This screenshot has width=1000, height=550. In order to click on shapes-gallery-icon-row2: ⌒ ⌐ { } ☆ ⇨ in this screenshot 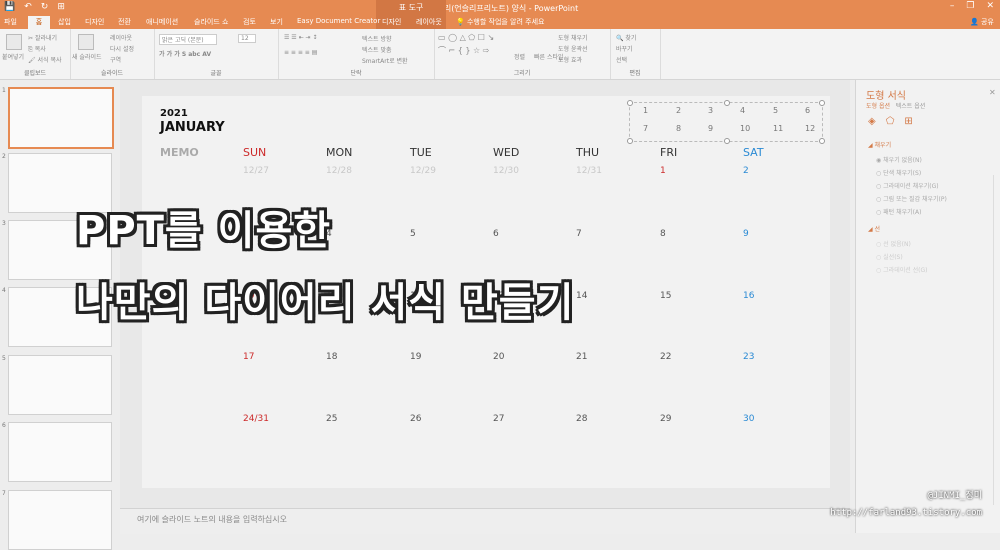, I will do `click(463, 50)`.